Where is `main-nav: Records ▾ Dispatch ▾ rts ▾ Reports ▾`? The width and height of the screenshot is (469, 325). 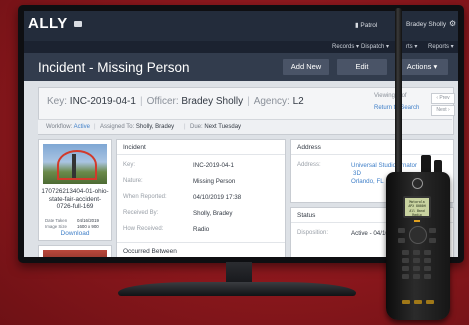 main-nav: Records ▾ Dispatch ▾ rts ▾ Reports ▾ is located at coordinates (241, 47).